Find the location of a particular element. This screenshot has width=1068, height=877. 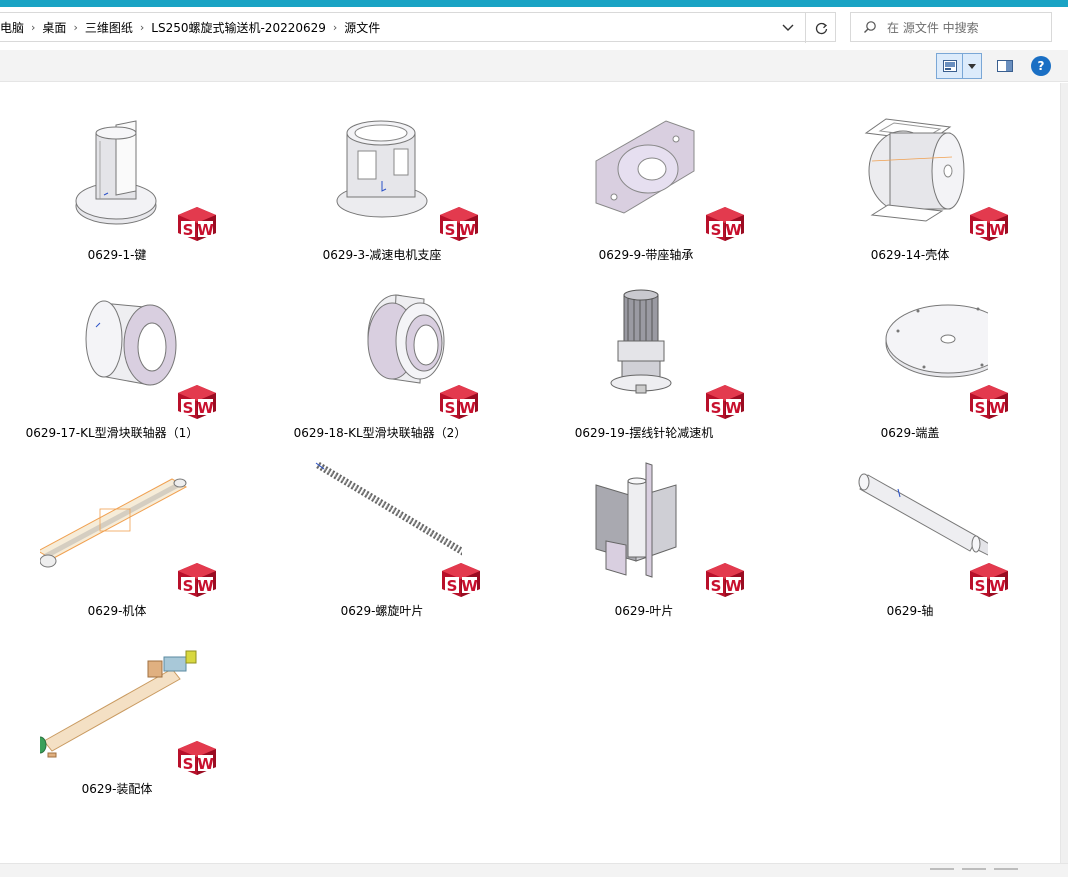

view-options-dropdown is located at coordinates (972, 66).